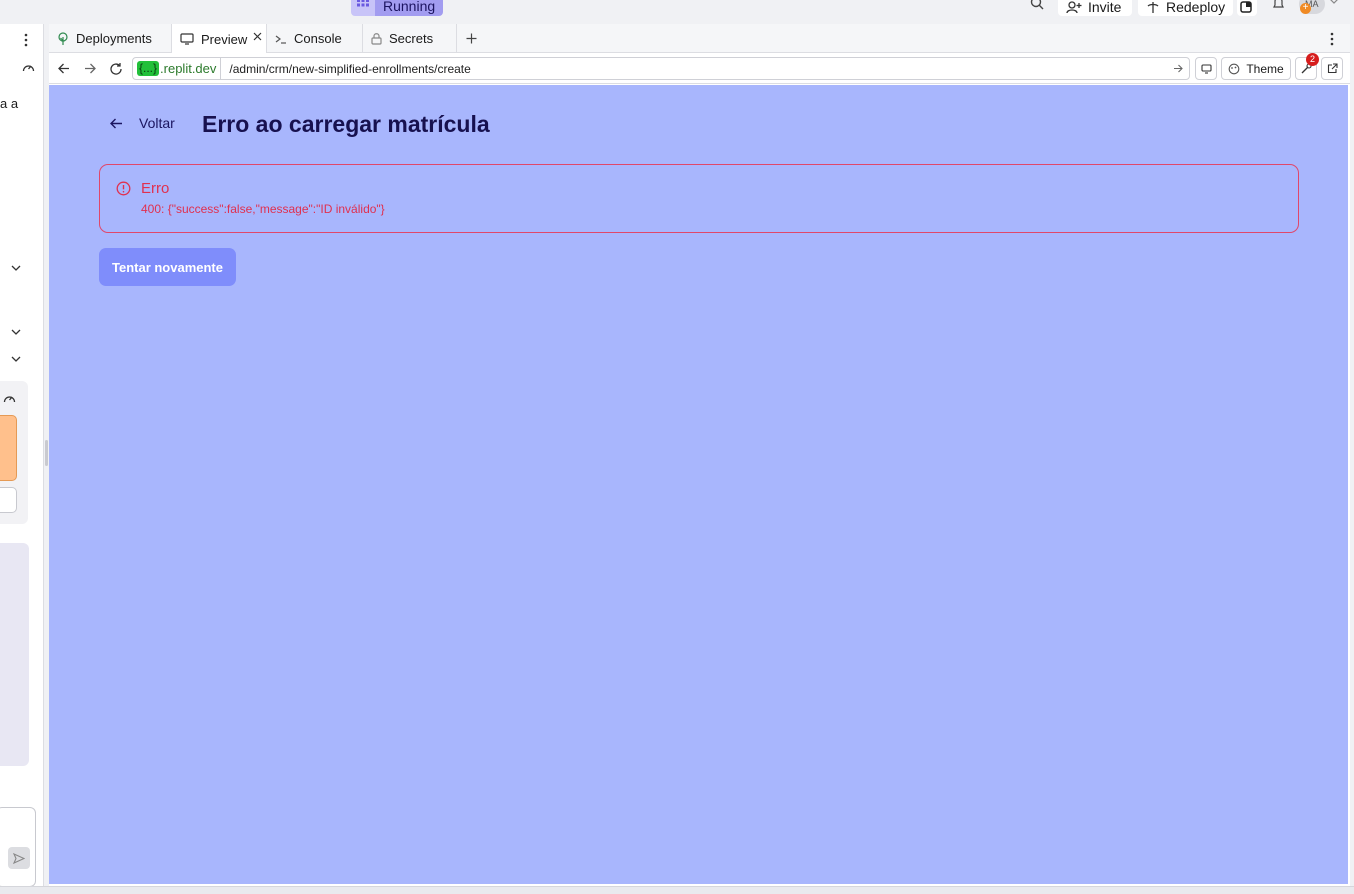  Describe the element at coordinates (318, 38) in the screenshot. I see `tab-label: Console` at that location.